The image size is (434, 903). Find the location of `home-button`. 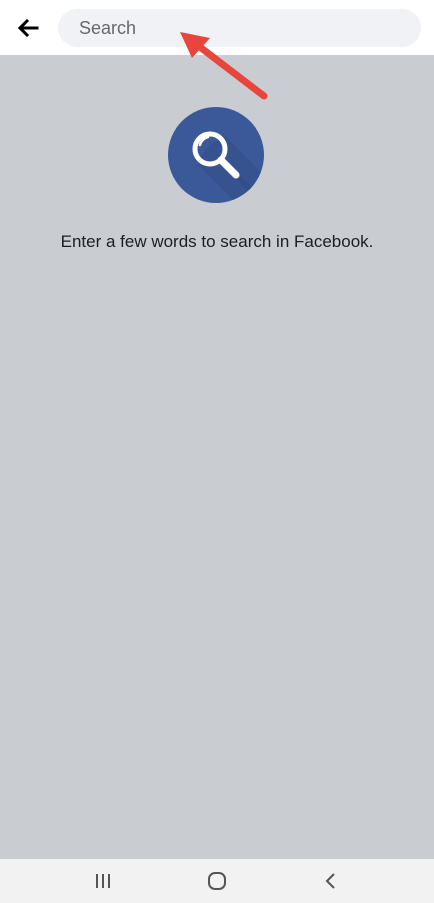

home-button is located at coordinates (217, 881).